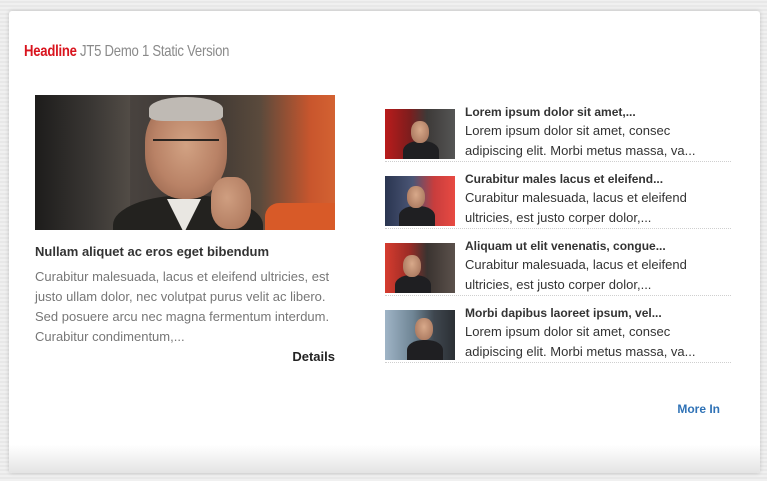 Image resolution: width=767 pixels, height=481 pixels. What do you see at coordinates (698, 409) in the screenshot?
I see `more-in-link: More In` at bounding box center [698, 409].